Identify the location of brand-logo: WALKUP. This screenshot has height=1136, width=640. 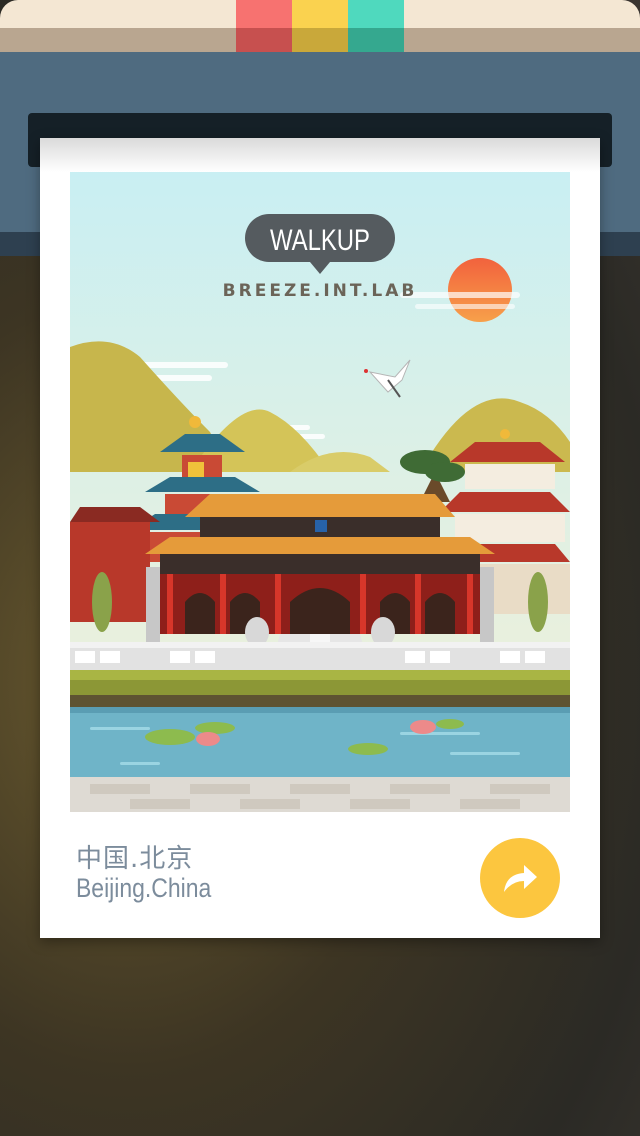
(320, 240).